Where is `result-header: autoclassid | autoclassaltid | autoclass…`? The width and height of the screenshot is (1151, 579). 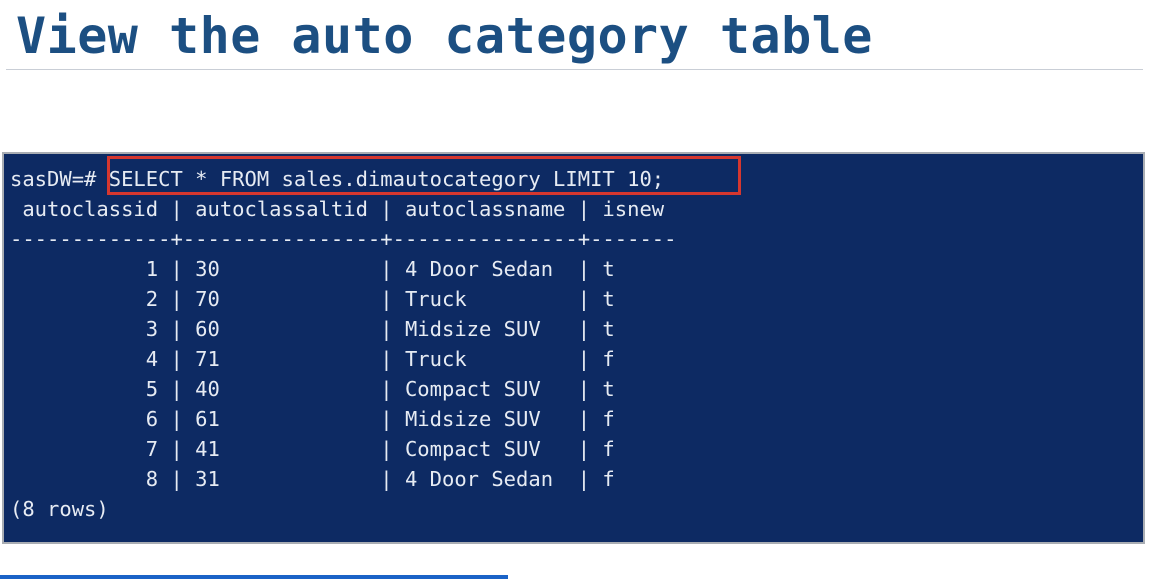 result-header: autoclassid | autoclassaltid | autoclass… is located at coordinates (337, 209).